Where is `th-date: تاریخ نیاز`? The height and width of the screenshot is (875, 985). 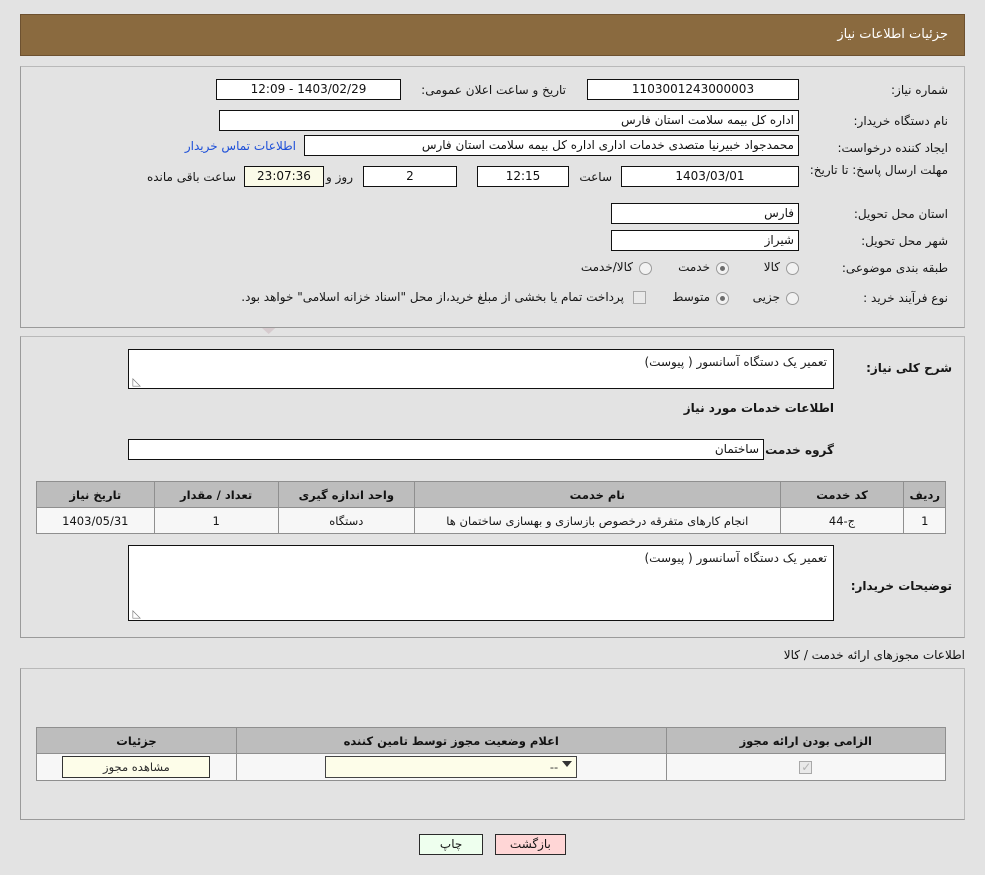
th-date: تاریخ نیاز is located at coordinates (95, 494).